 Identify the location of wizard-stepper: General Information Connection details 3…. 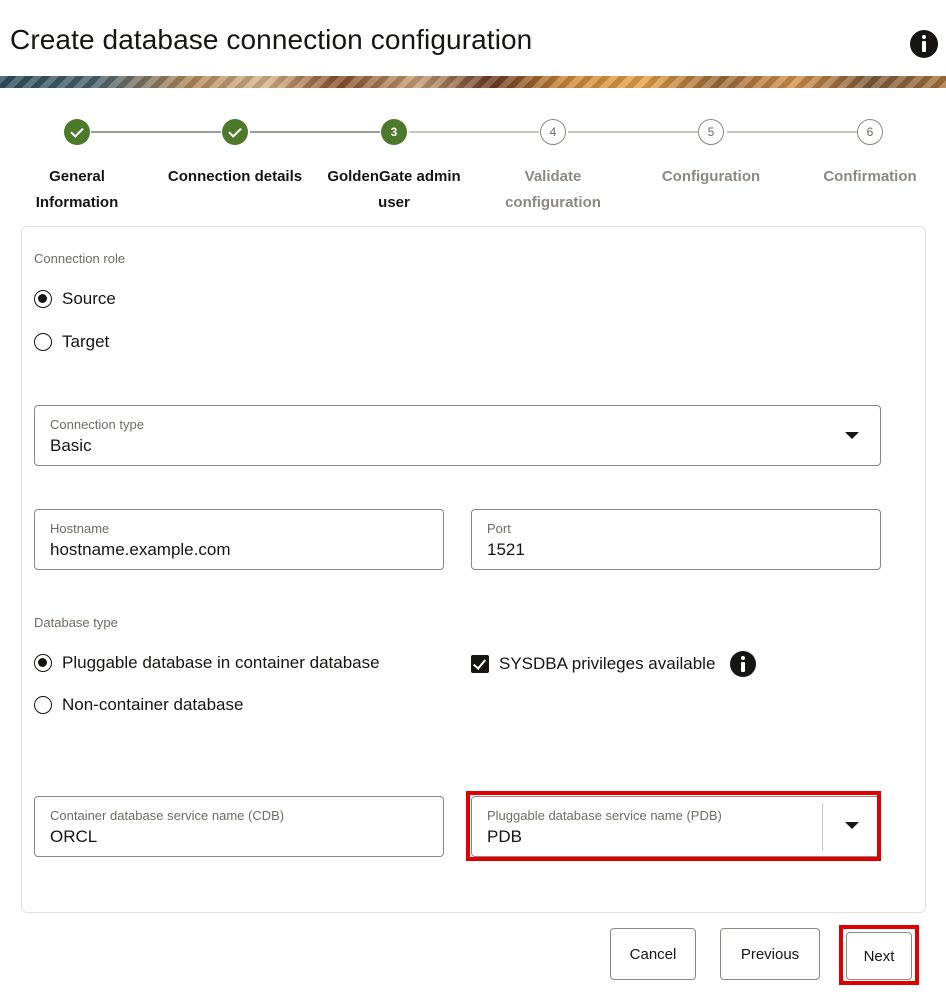
(473, 166).